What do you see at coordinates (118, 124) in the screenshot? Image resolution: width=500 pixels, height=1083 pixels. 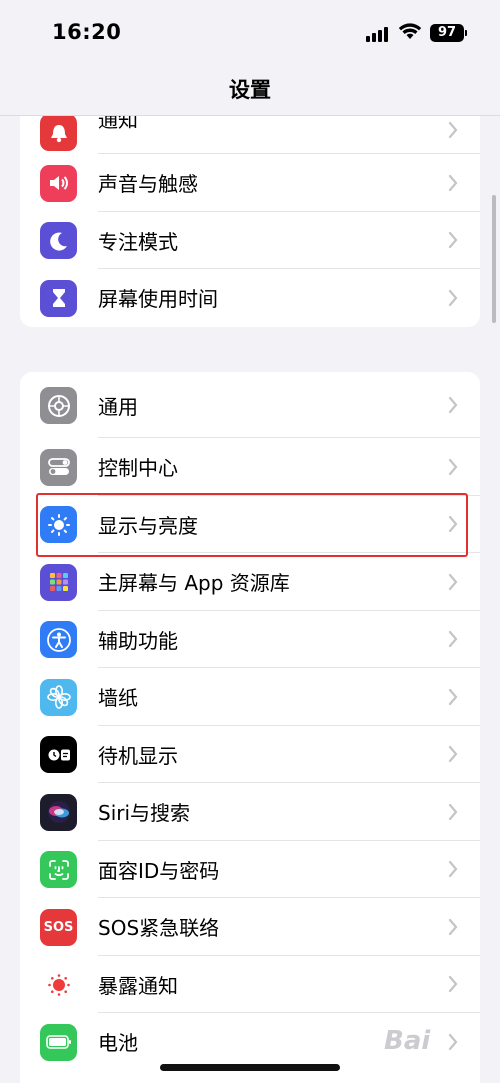 I see `settings-row-label: 通知` at bounding box center [118, 124].